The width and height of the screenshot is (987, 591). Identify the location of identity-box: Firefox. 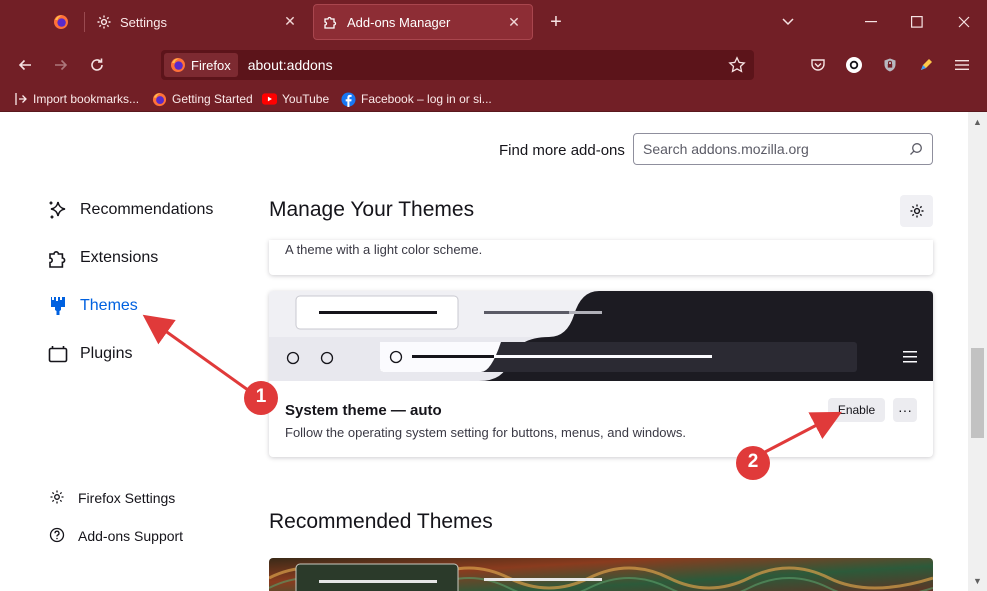
(201, 65).